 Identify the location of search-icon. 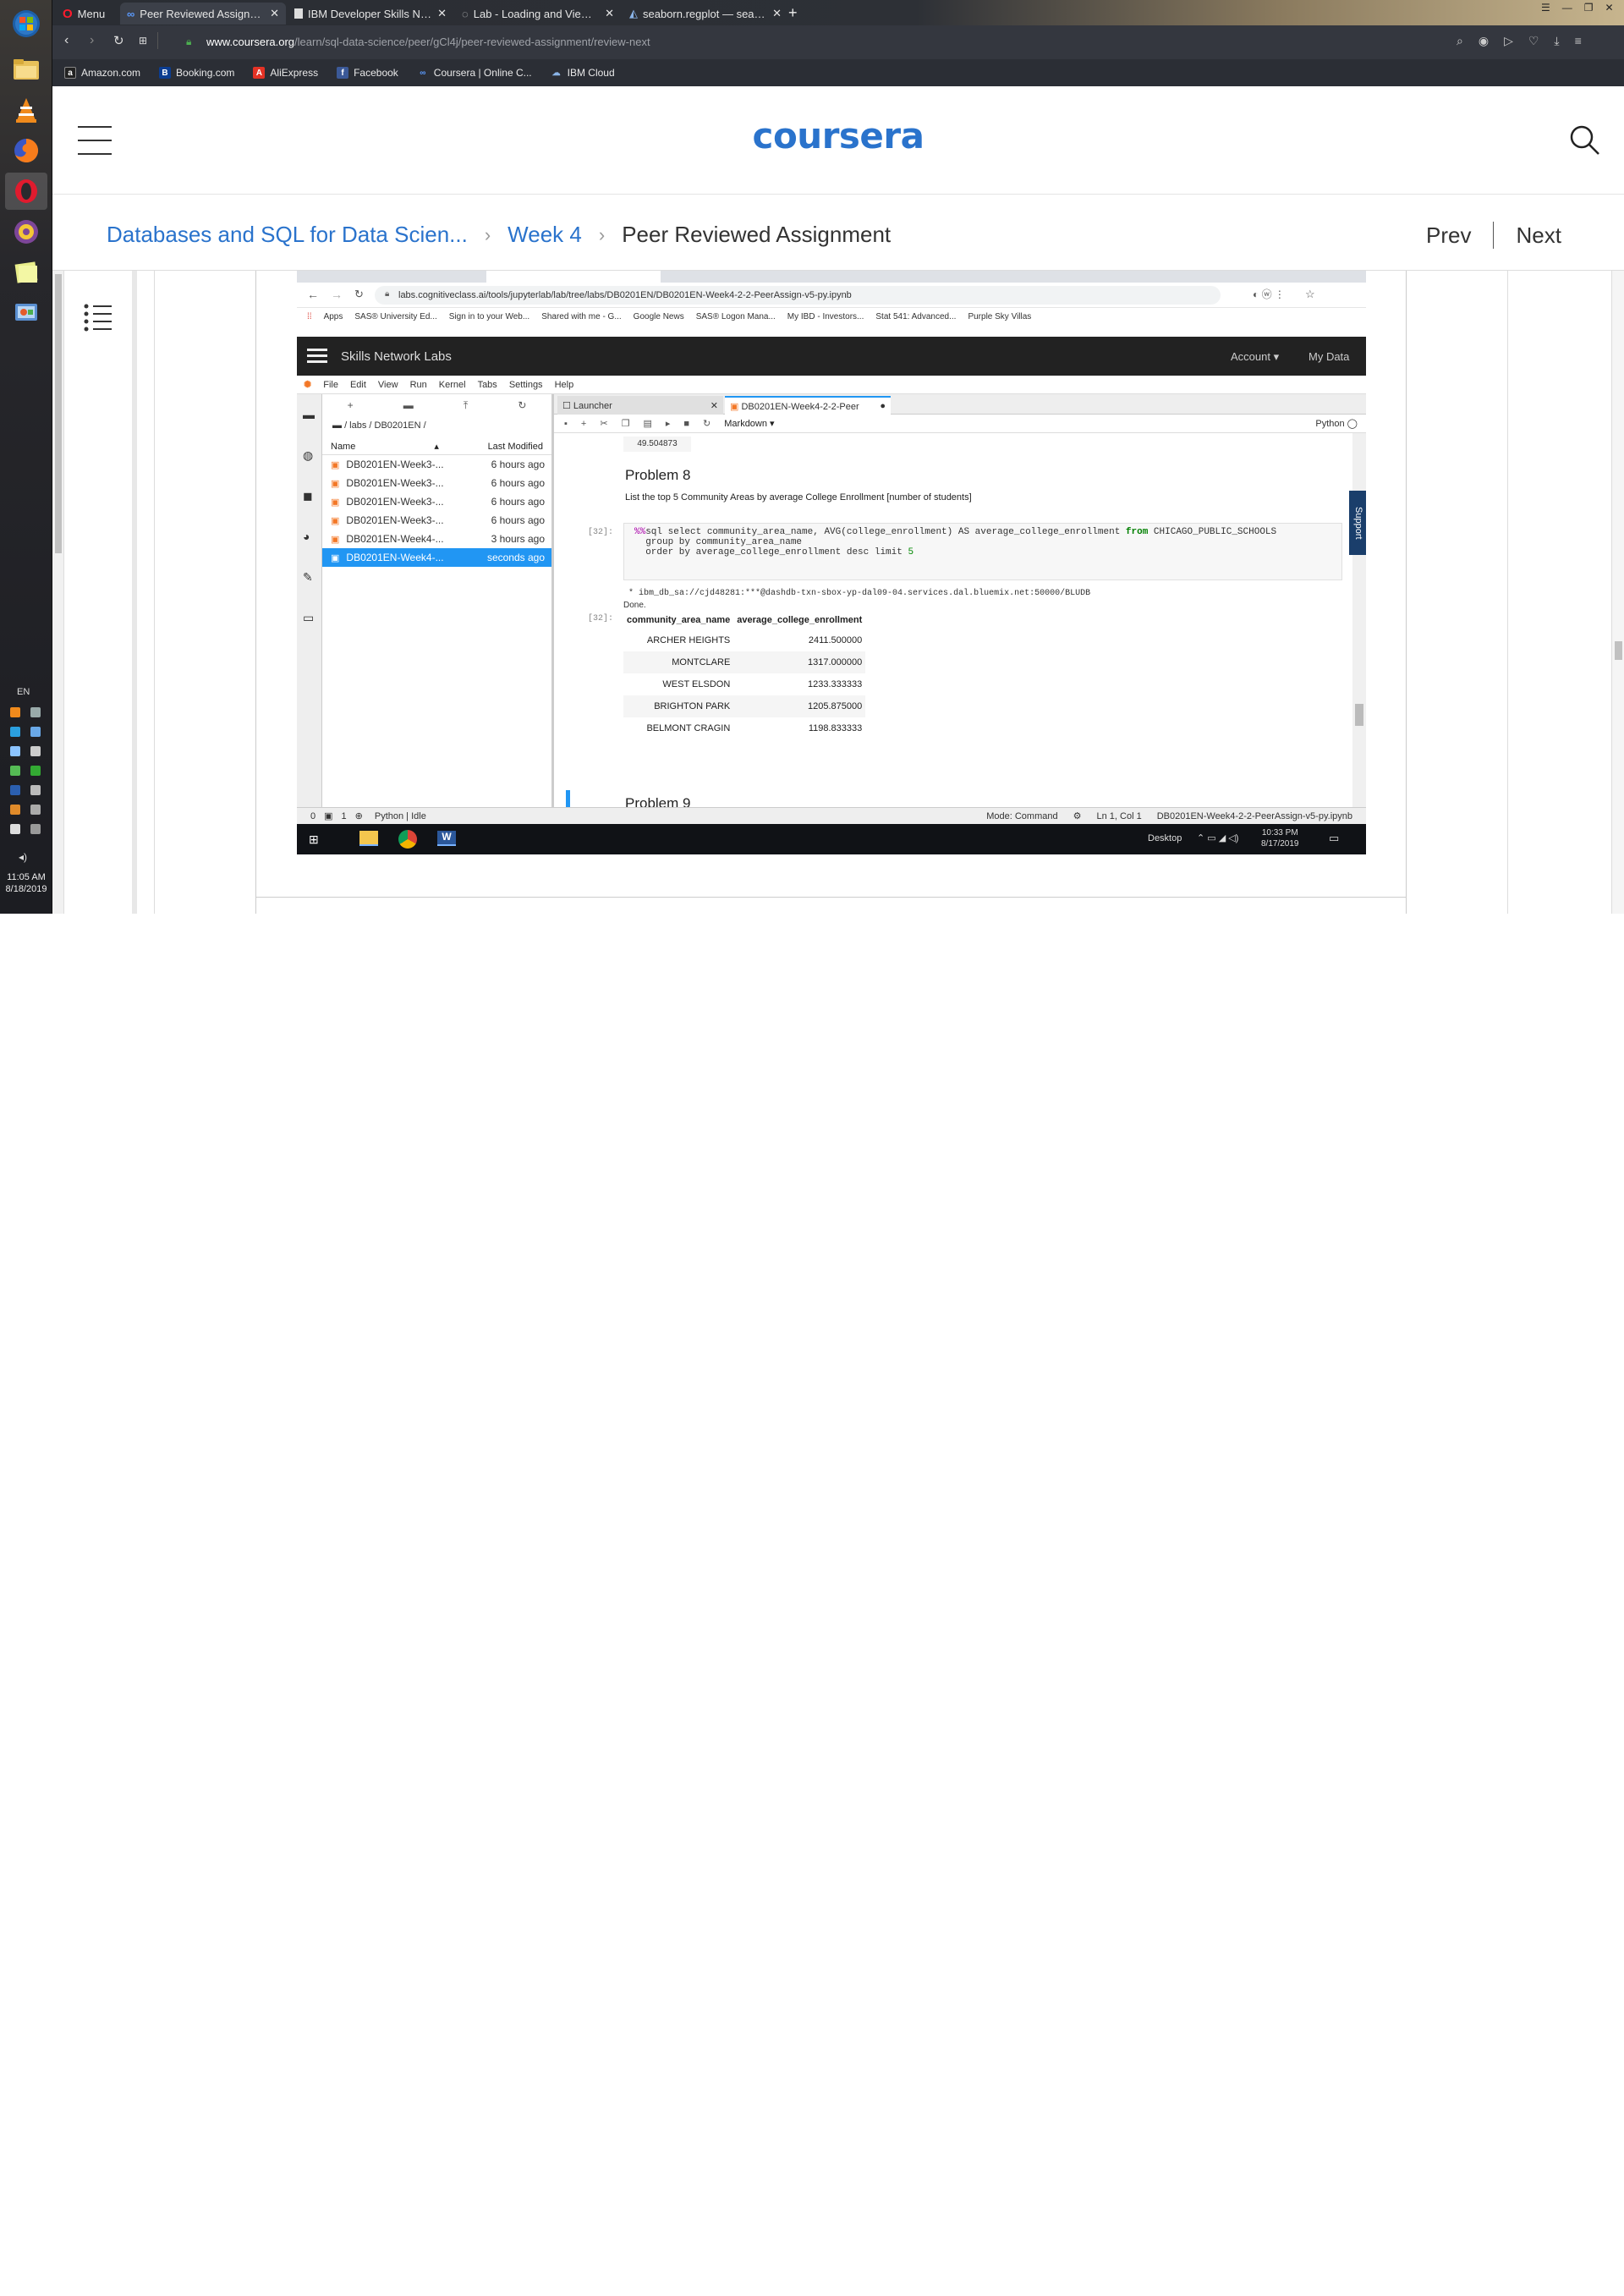
(1585, 140).